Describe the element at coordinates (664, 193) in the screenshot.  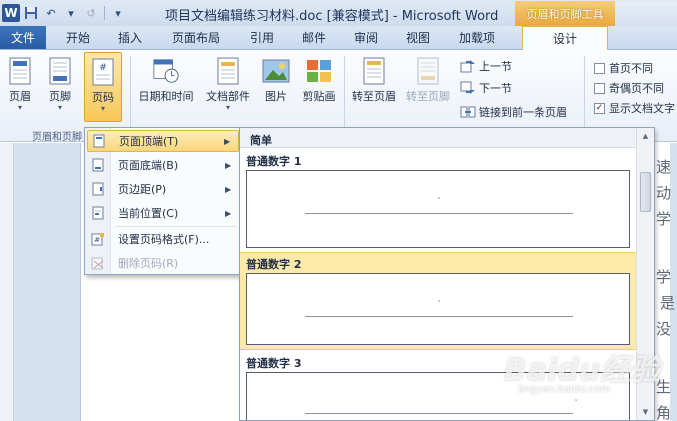
I see `document-text: 动` at that location.